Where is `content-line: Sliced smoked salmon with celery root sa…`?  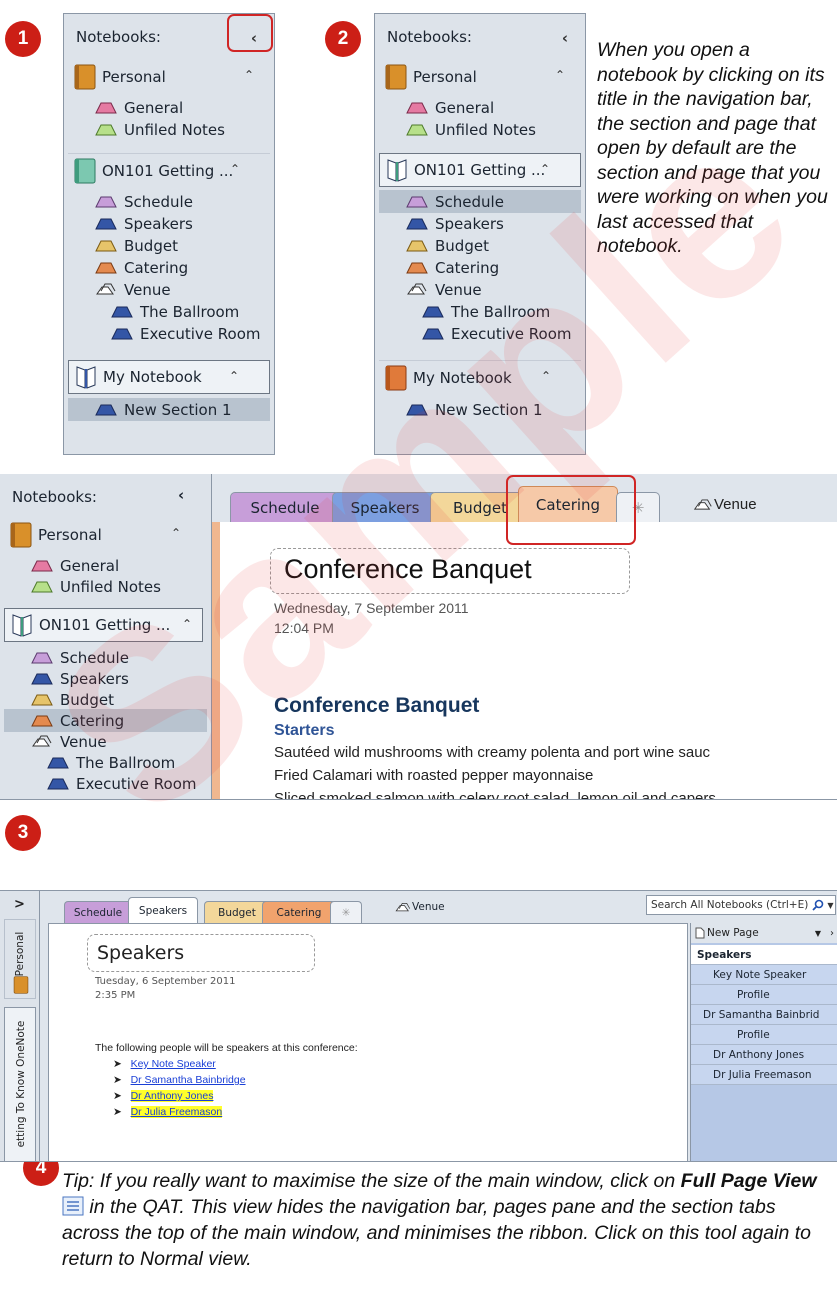
content-line: Sliced smoked salmon with celery root sa… is located at coordinates (495, 795).